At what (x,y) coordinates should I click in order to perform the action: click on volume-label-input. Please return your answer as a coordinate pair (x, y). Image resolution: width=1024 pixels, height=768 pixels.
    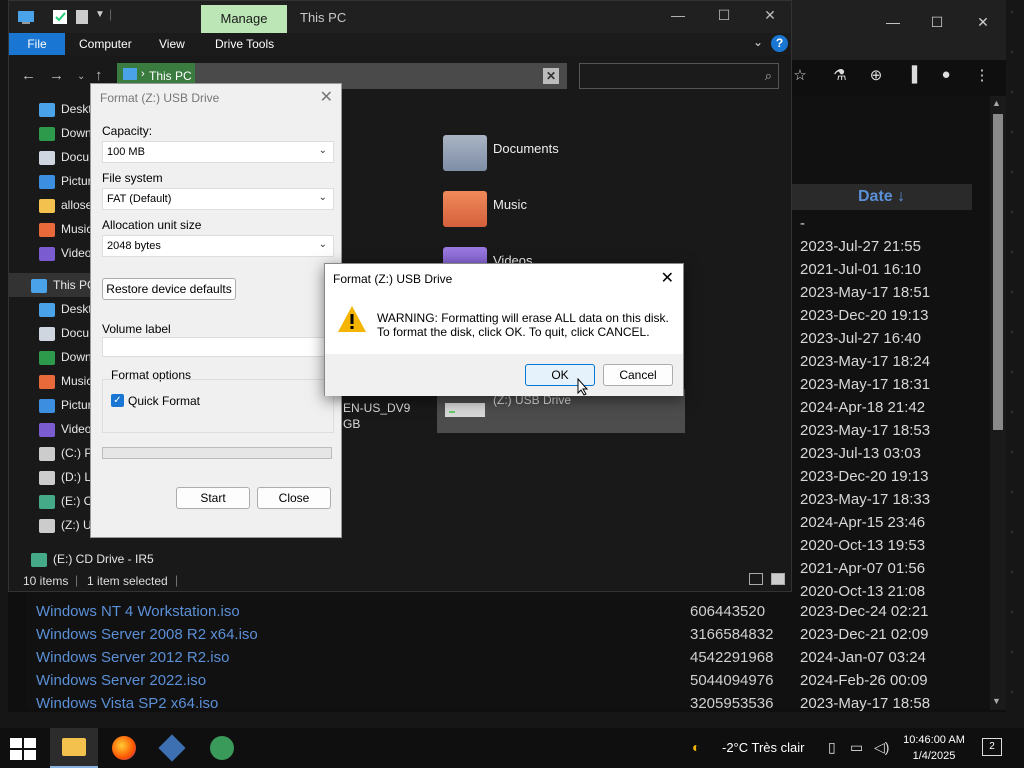
    Looking at the image, I should click on (218, 347).